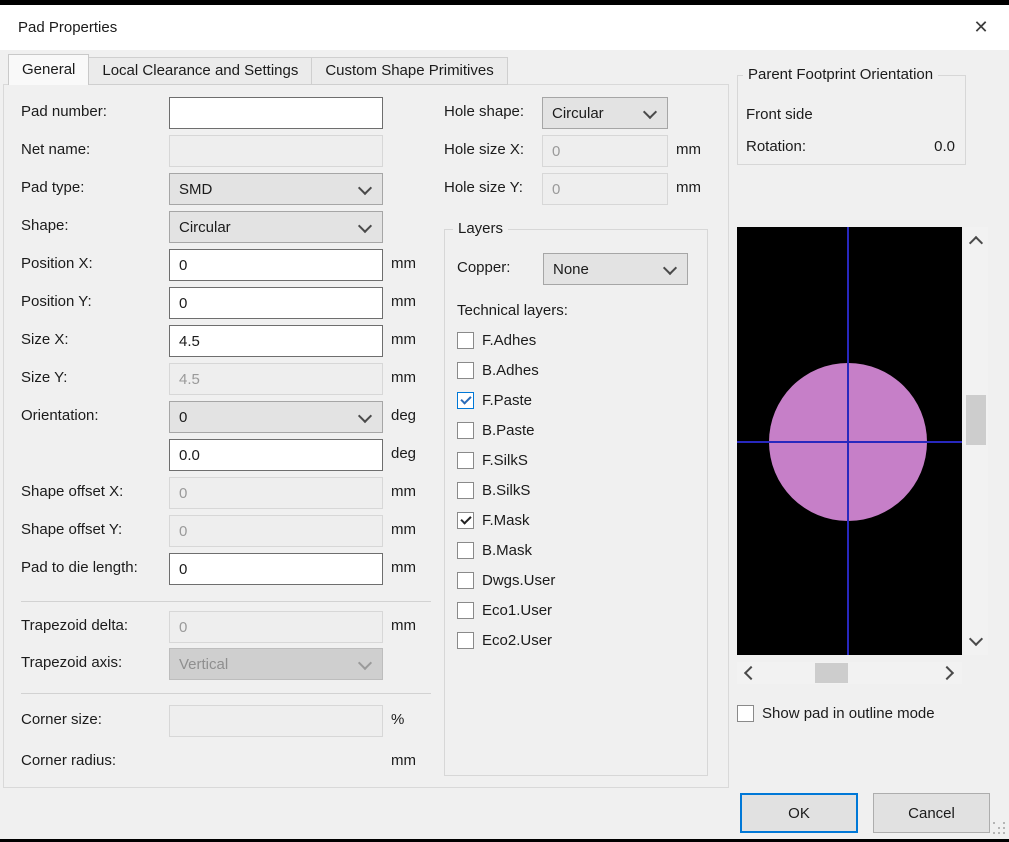 This screenshot has height=842, width=1009. What do you see at coordinates (496, 430) in the screenshot?
I see `layer-checkbox-b-paste: B.Paste` at bounding box center [496, 430].